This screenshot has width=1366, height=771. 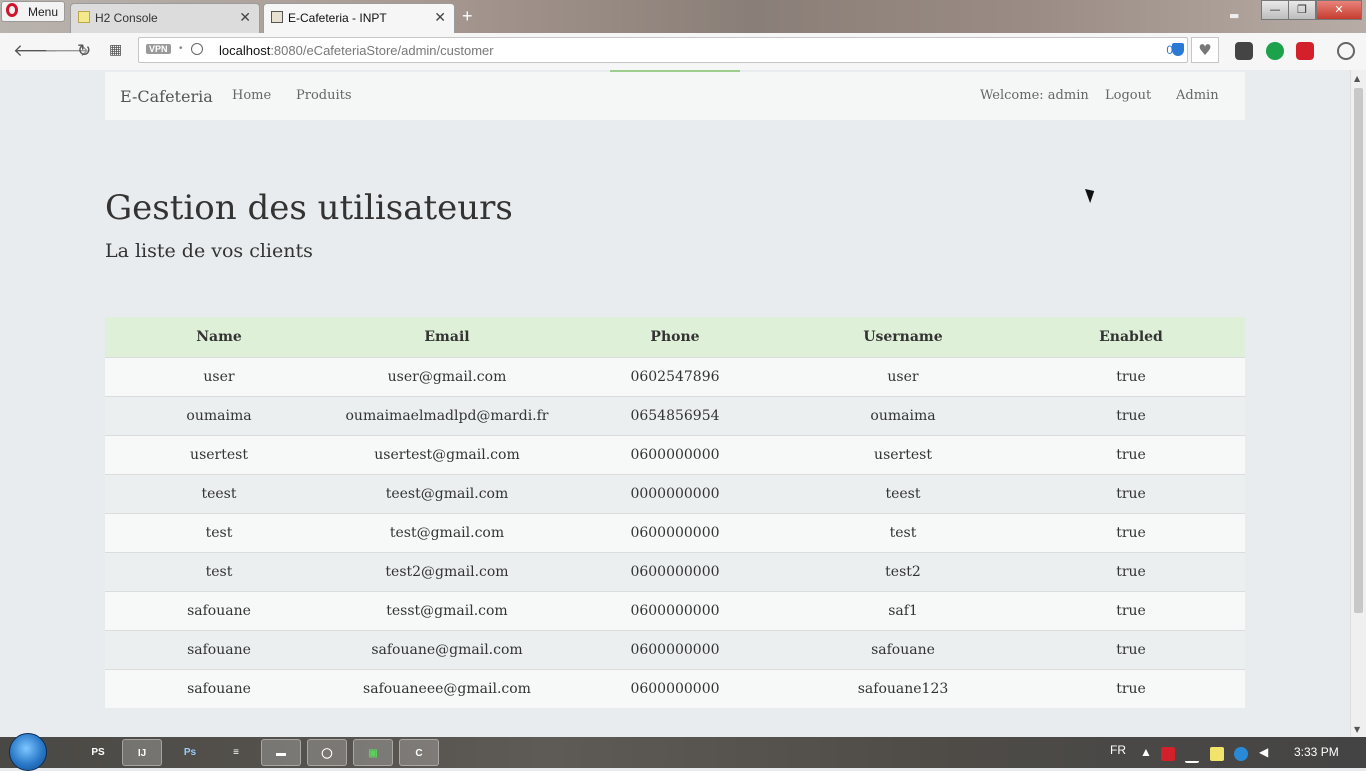 What do you see at coordinates (190, 752) in the screenshot?
I see `taskbar-photoshop: Ps` at bounding box center [190, 752].